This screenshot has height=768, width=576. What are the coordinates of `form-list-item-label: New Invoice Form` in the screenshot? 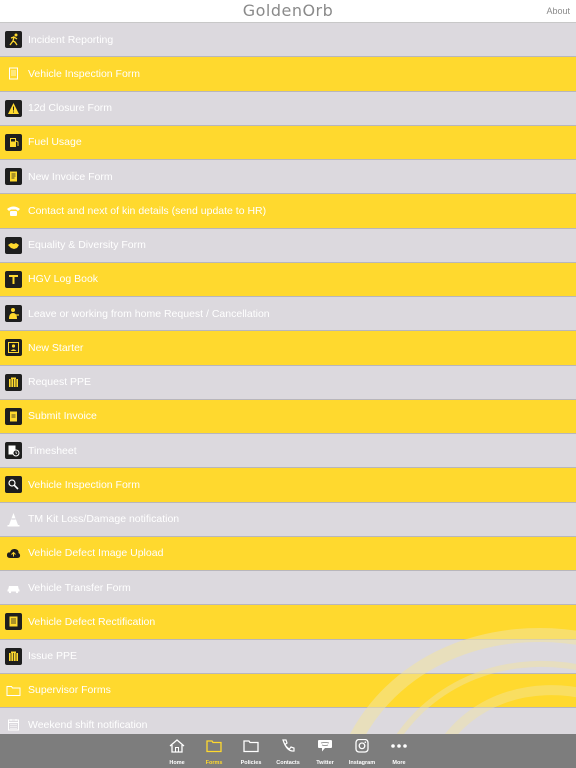 It's located at (70, 176).